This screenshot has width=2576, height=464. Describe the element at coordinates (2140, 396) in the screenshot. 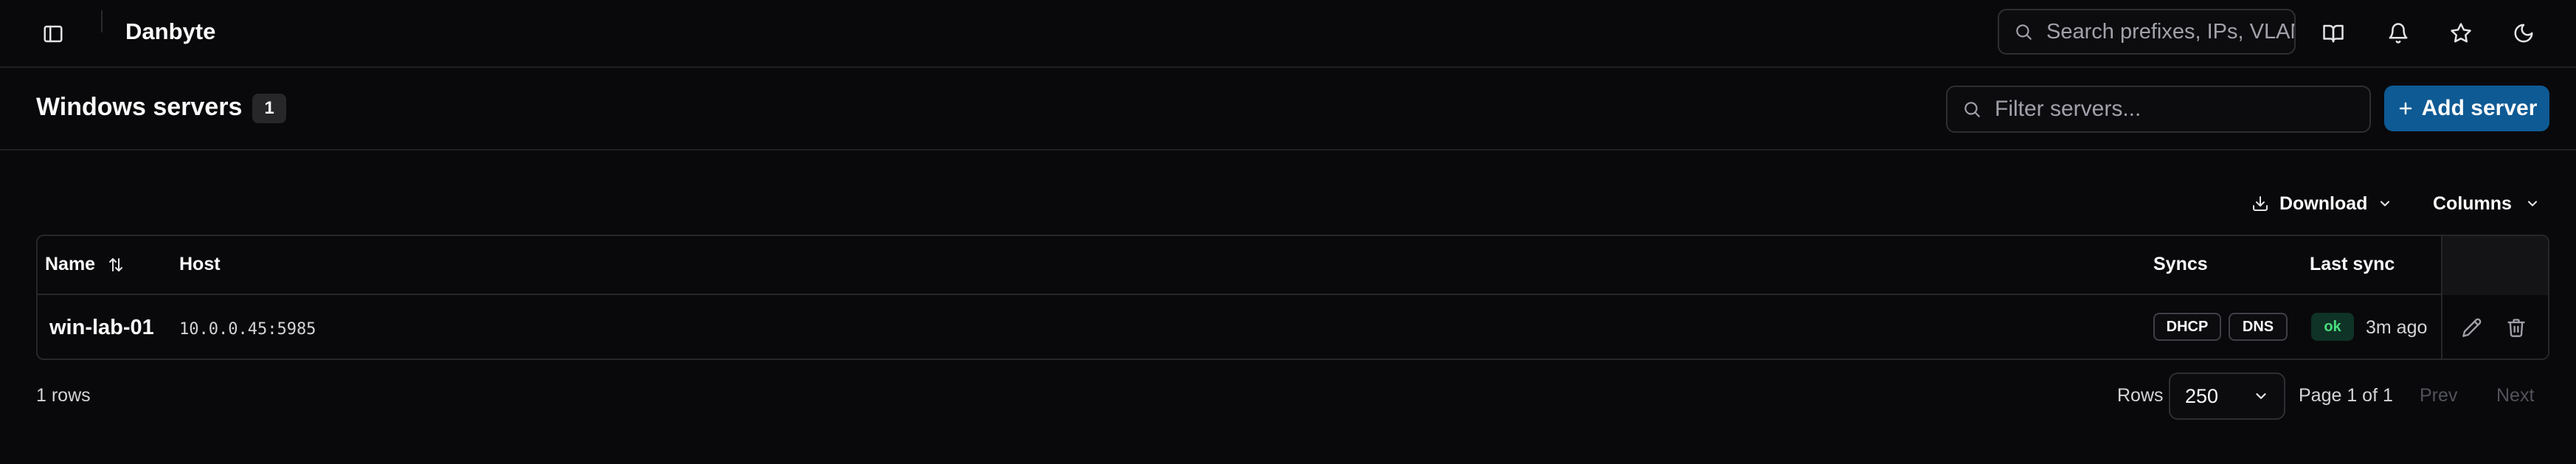

I see `rows-per-page-label: Rows` at that location.